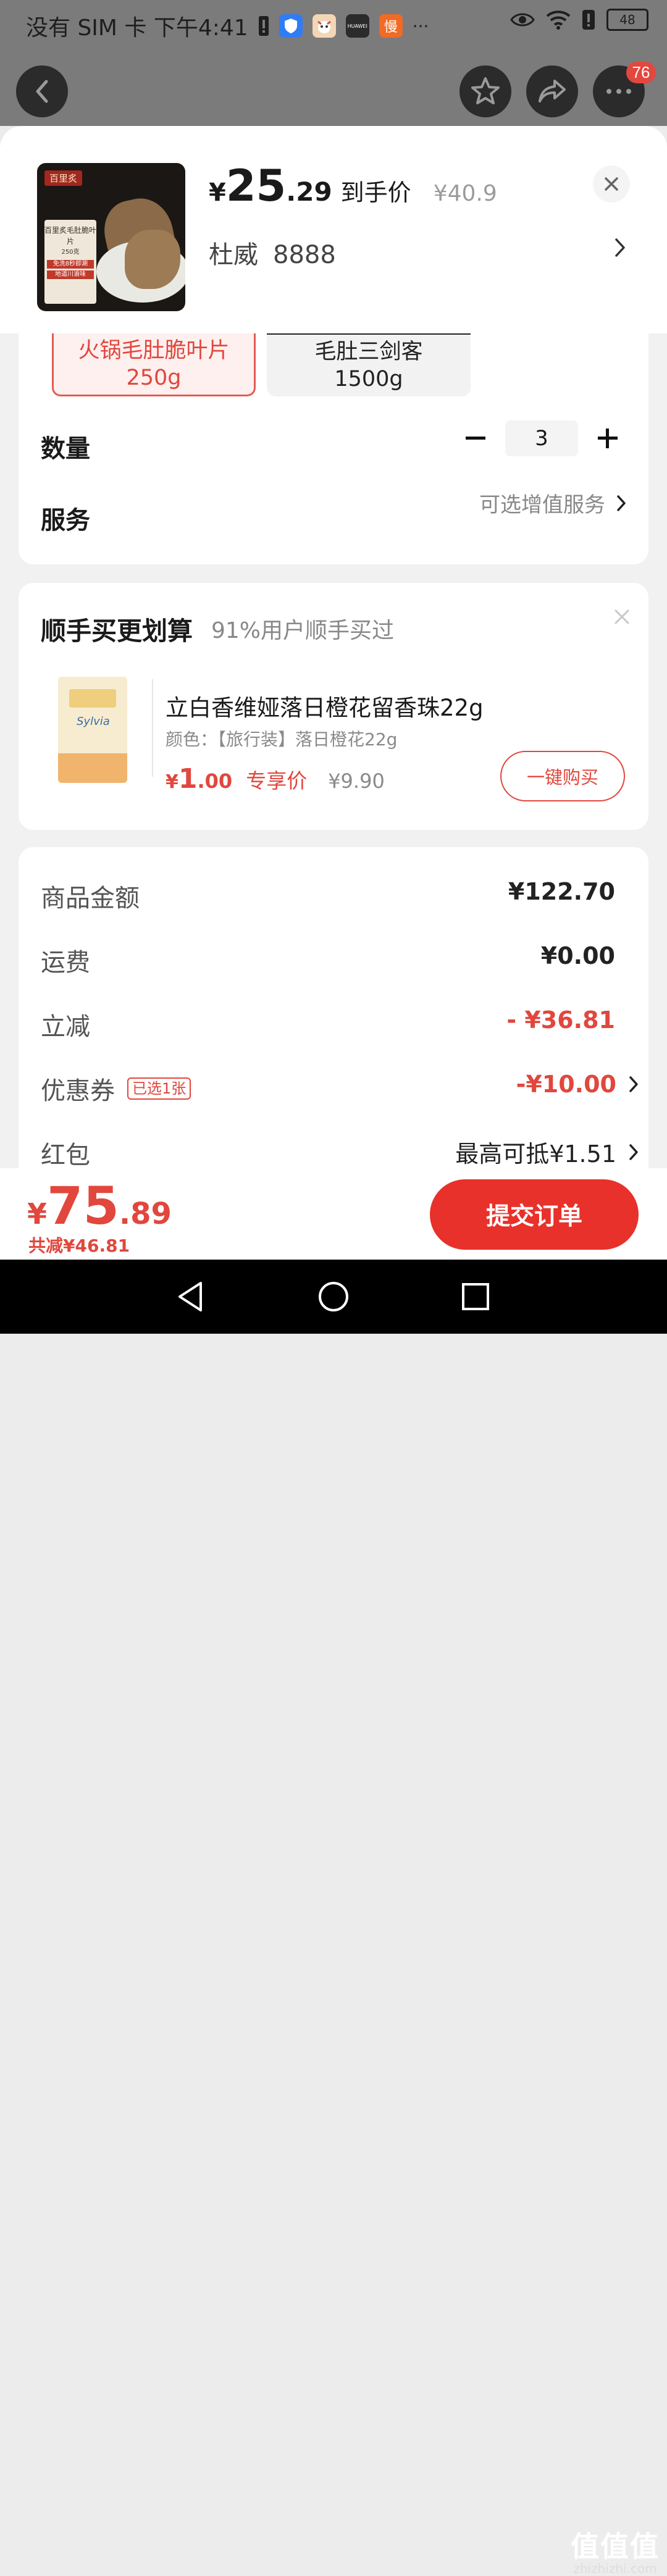  Describe the element at coordinates (233, 255) in the screenshot. I see `recipient-name: 杜威` at that location.